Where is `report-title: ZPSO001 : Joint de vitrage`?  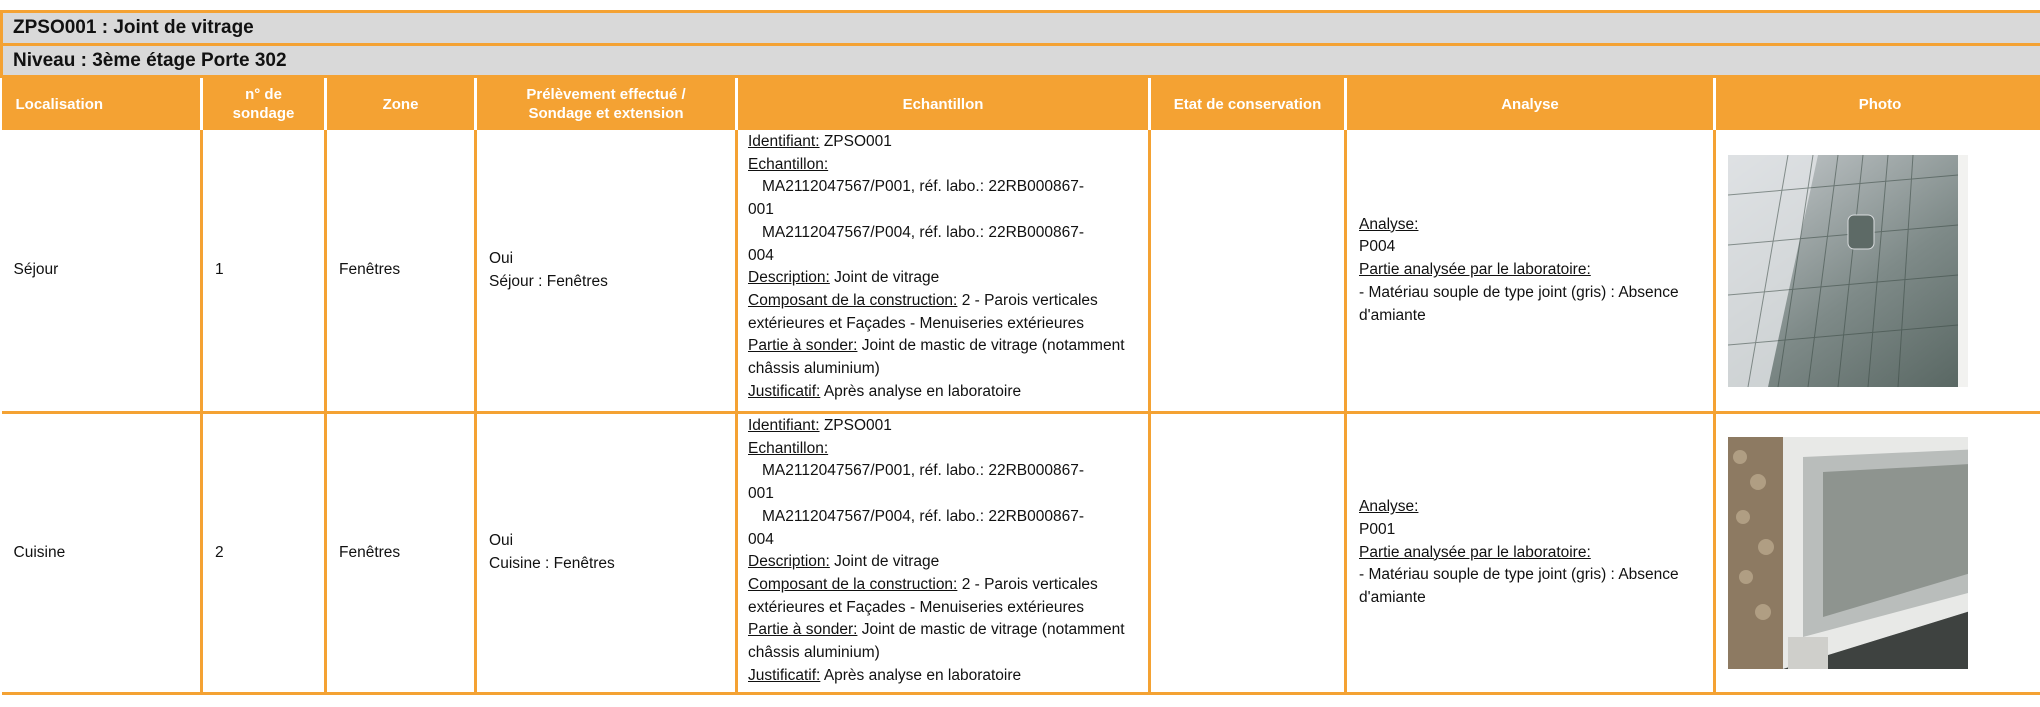
report-title: ZPSO001 : Joint de vitrage is located at coordinates (1020, 28).